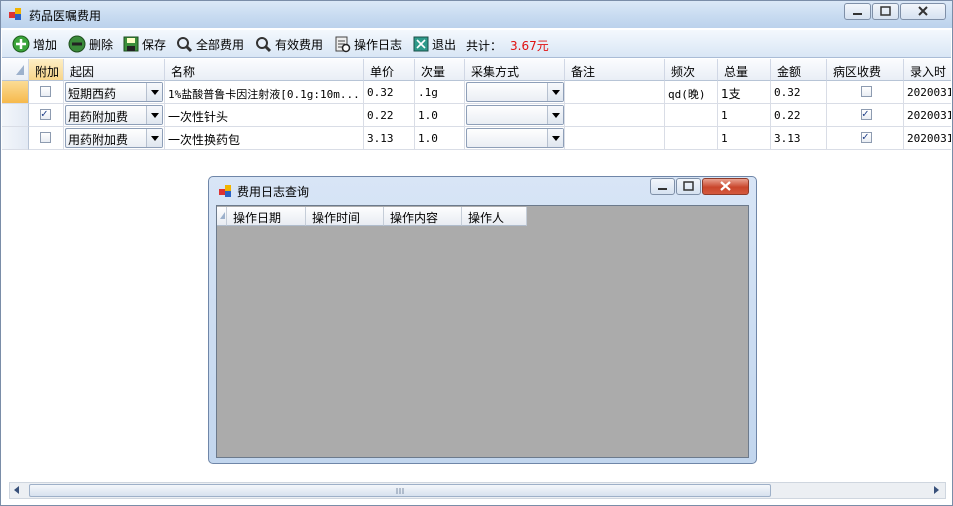 This screenshot has height=506, width=953. Describe the element at coordinates (15, 92) in the screenshot. I see `row-header-selected` at that location.